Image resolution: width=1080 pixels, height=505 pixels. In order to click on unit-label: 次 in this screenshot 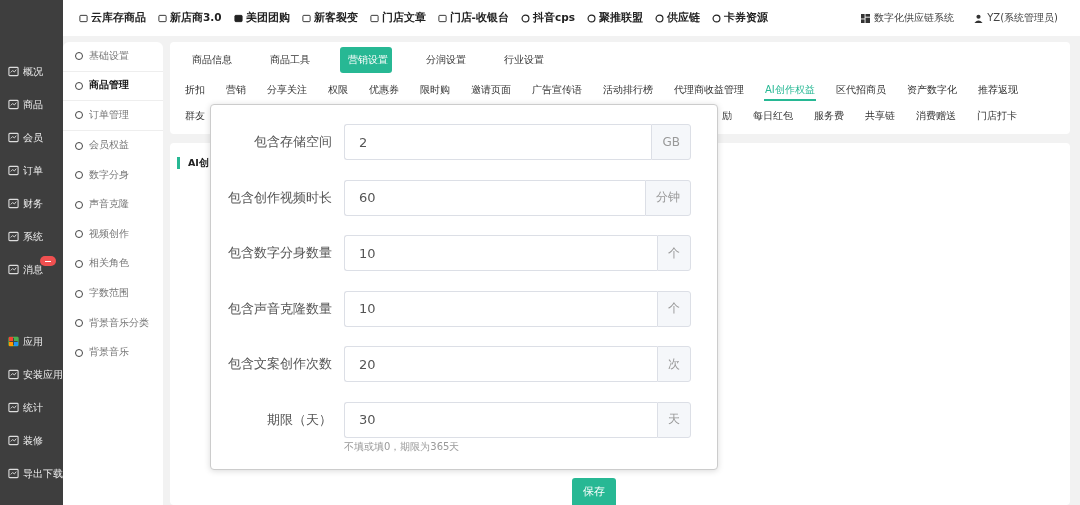, I will do `click(674, 364)`.